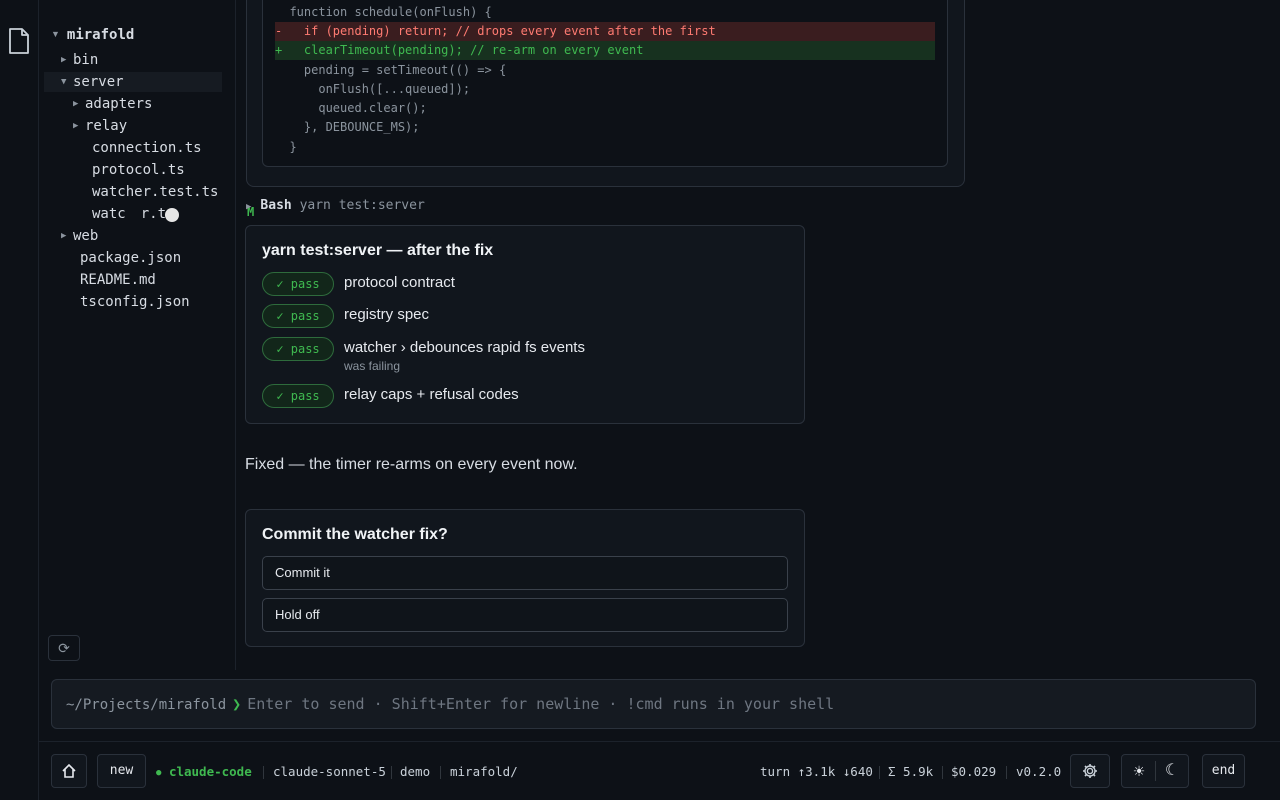  I want to click on tool-call-bash: ▶ Bash yarn test:server, so click(335, 206).